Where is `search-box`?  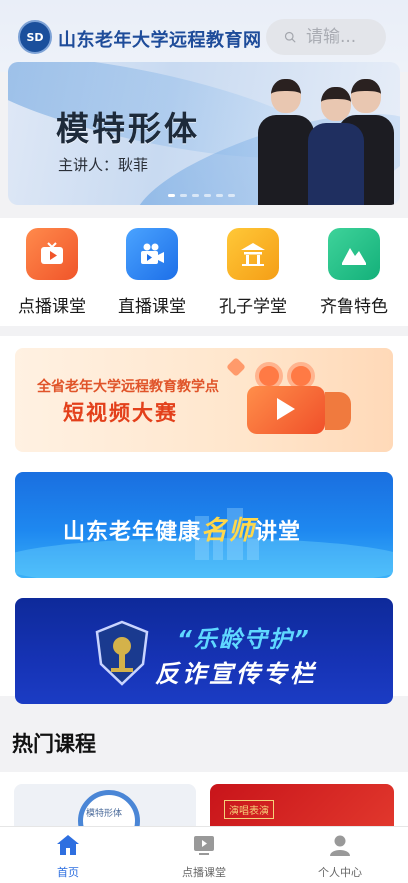
search-box is located at coordinates (326, 37).